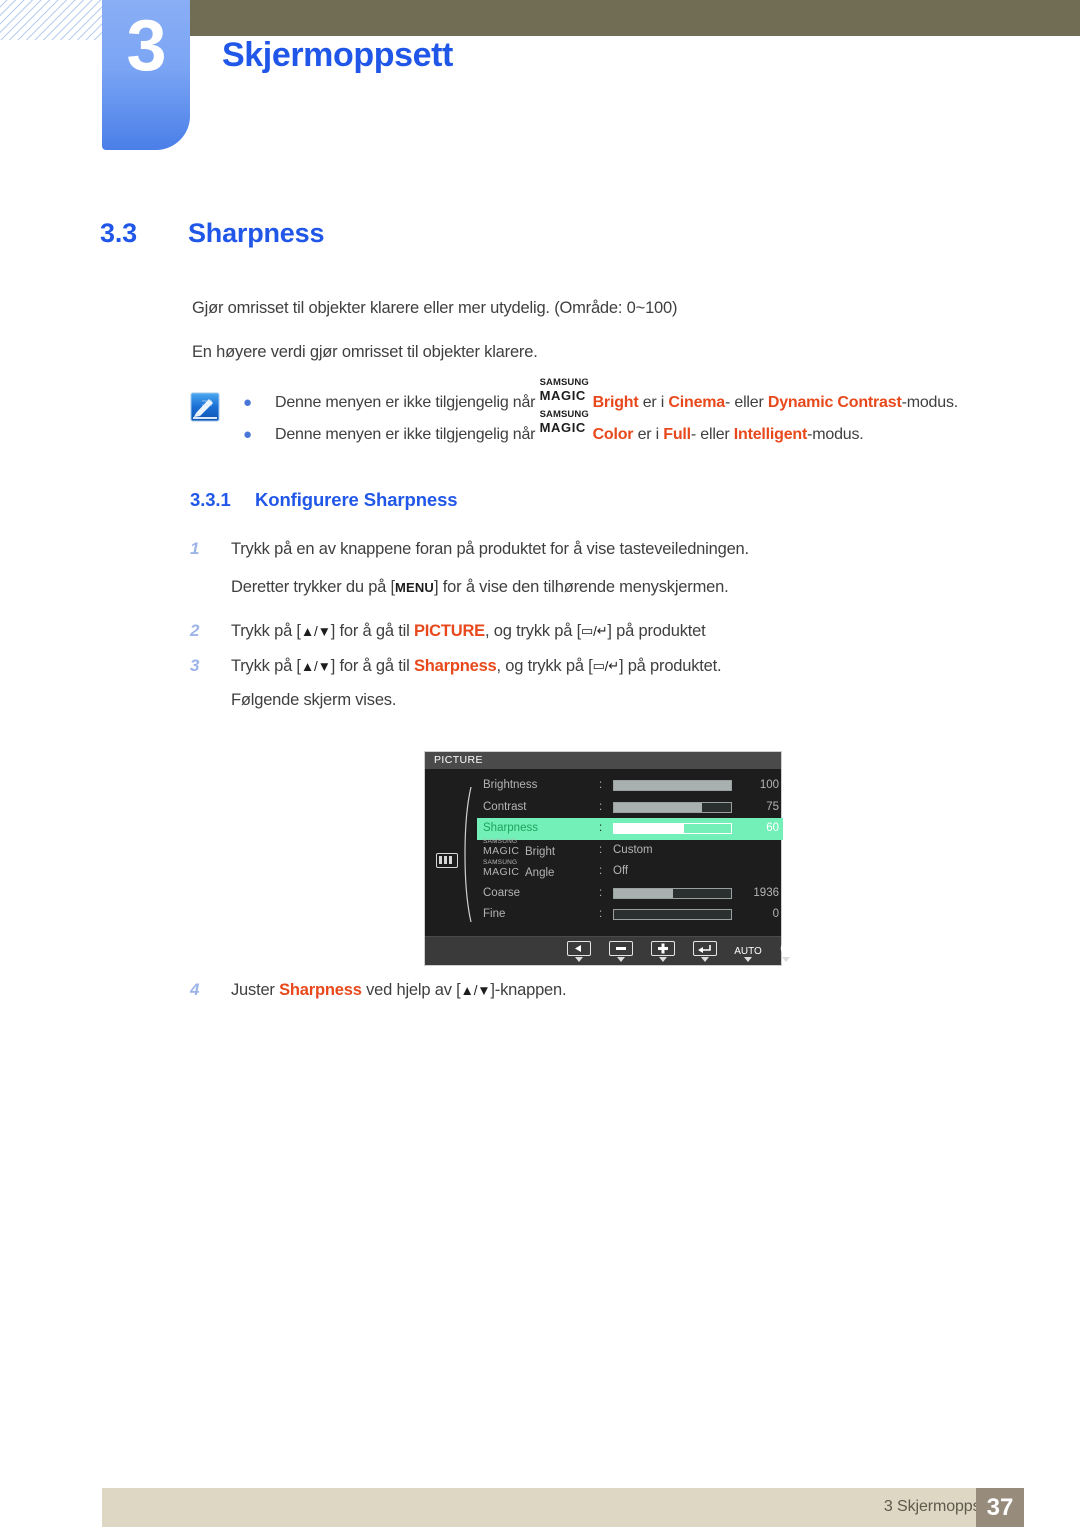 The width and height of the screenshot is (1080, 1527). I want to click on osd-slider-brightness, so click(672, 785).